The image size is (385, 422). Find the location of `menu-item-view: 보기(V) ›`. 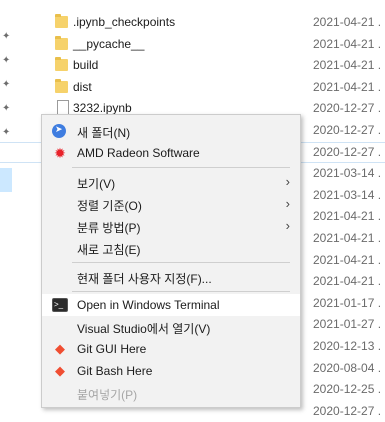

menu-item-view: 보기(V) › is located at coordinates (171, 182).